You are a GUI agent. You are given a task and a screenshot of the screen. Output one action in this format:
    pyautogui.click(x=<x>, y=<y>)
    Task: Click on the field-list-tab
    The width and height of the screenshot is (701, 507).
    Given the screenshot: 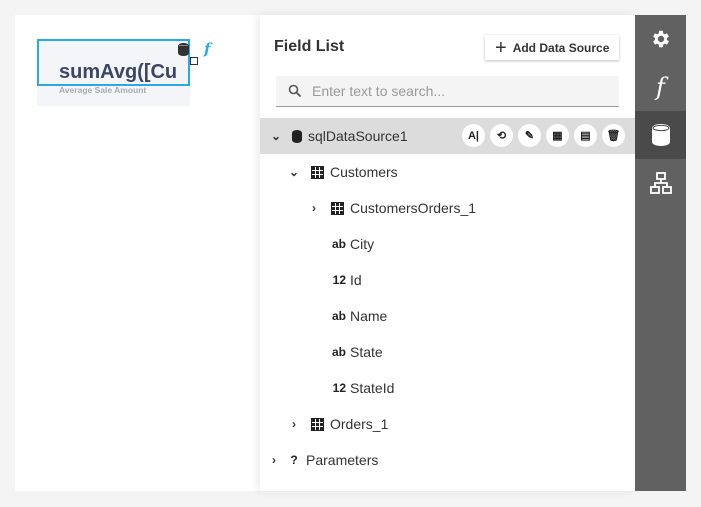 What is the action you would take?
    pyautogui.click(x=660, y=135)
    